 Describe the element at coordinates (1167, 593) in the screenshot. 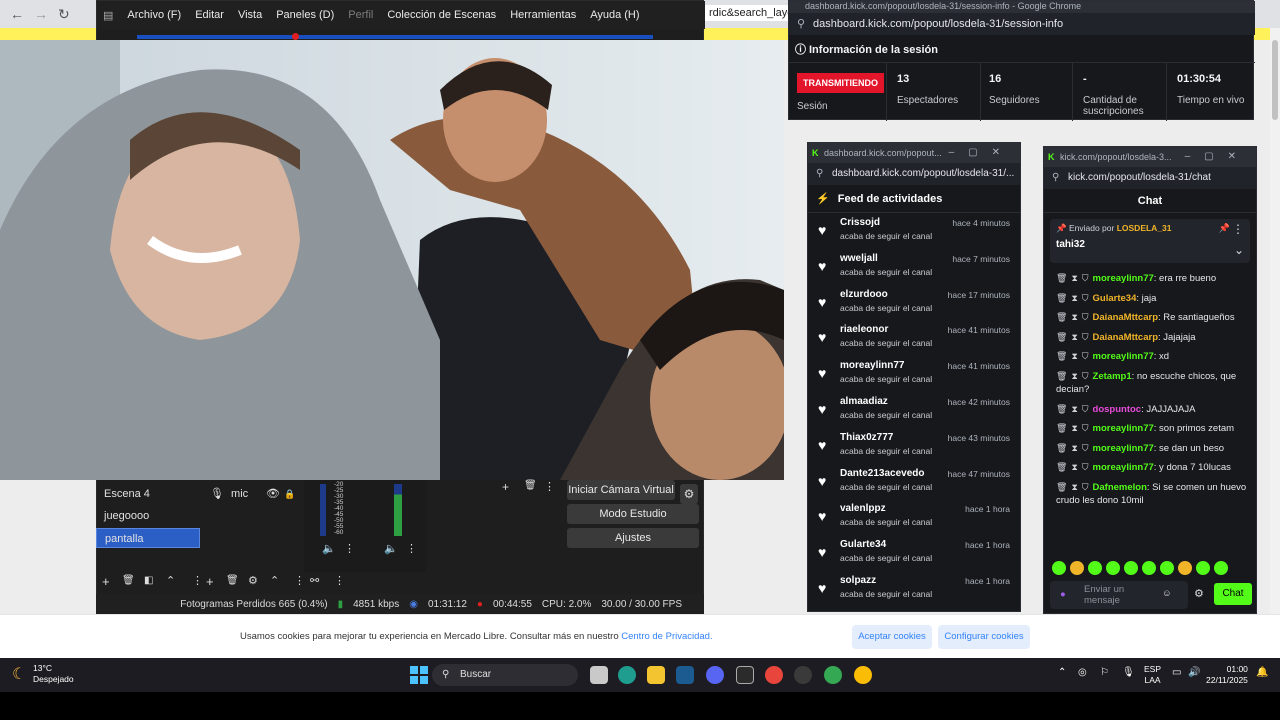

I see `emoji-icon: ☺` at that location.